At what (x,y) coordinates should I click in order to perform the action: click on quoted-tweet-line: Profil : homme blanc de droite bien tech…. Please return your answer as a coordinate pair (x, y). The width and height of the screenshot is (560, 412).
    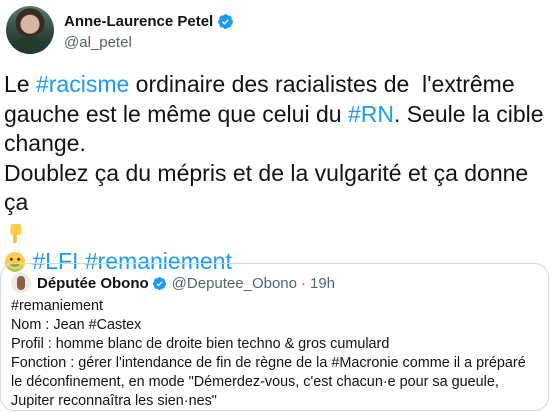
    Looking at the image, I should click on (200, 344).